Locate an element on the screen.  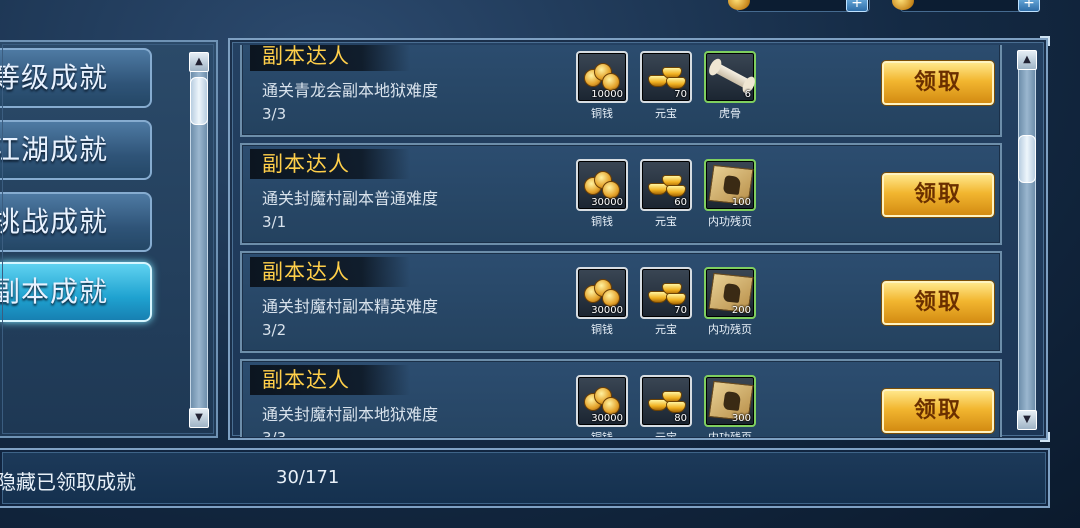
reward-slot: 6 is located at coordinates (730, 77).